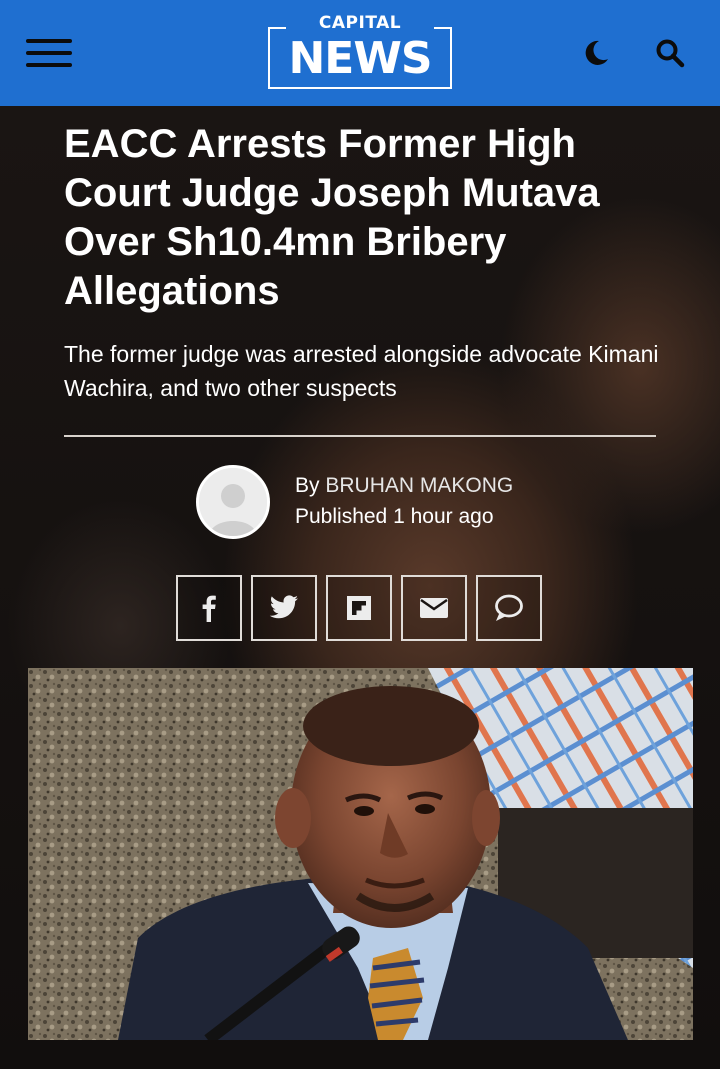 Image resolution: width=720 pixels, height=1069 pixels. I want to click on share-email-button, so click(434, 608).